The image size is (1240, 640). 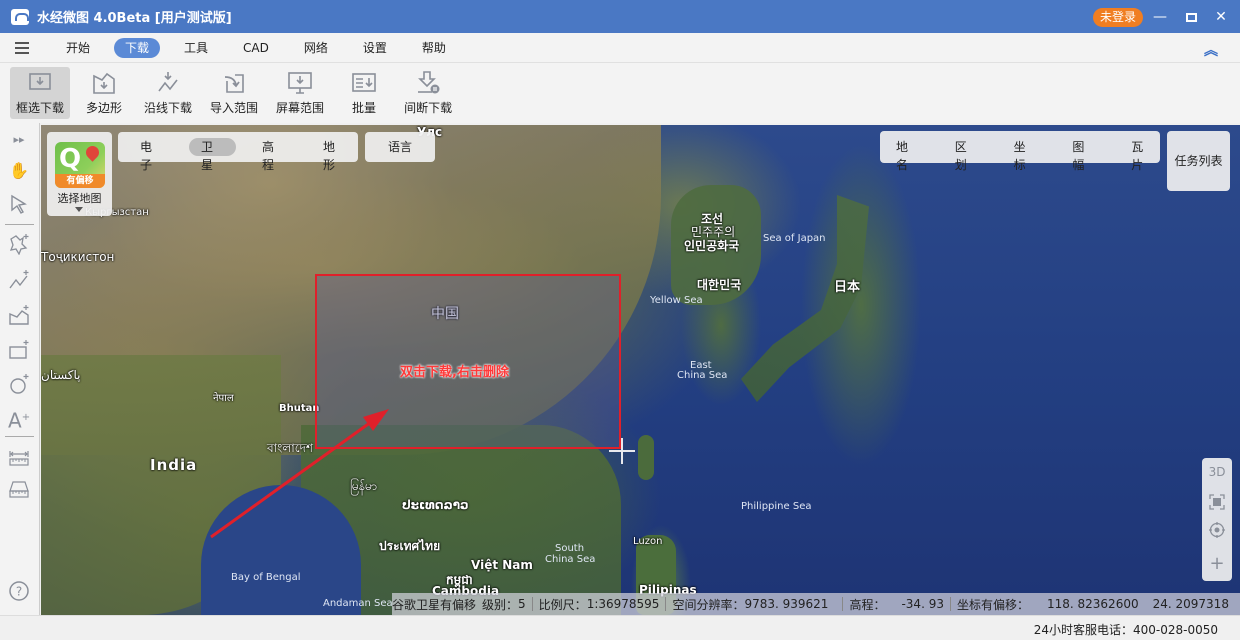 I want to click on language-panel: 语言, so click(x=400, y=147).